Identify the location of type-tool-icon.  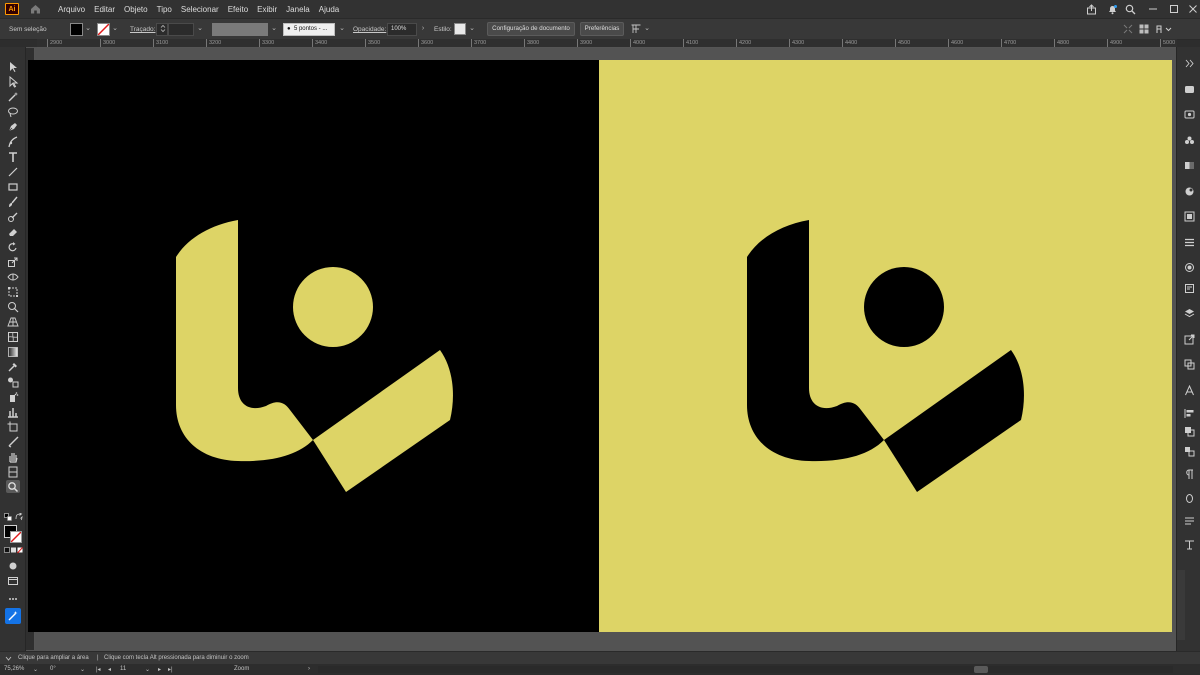
(13, 156).